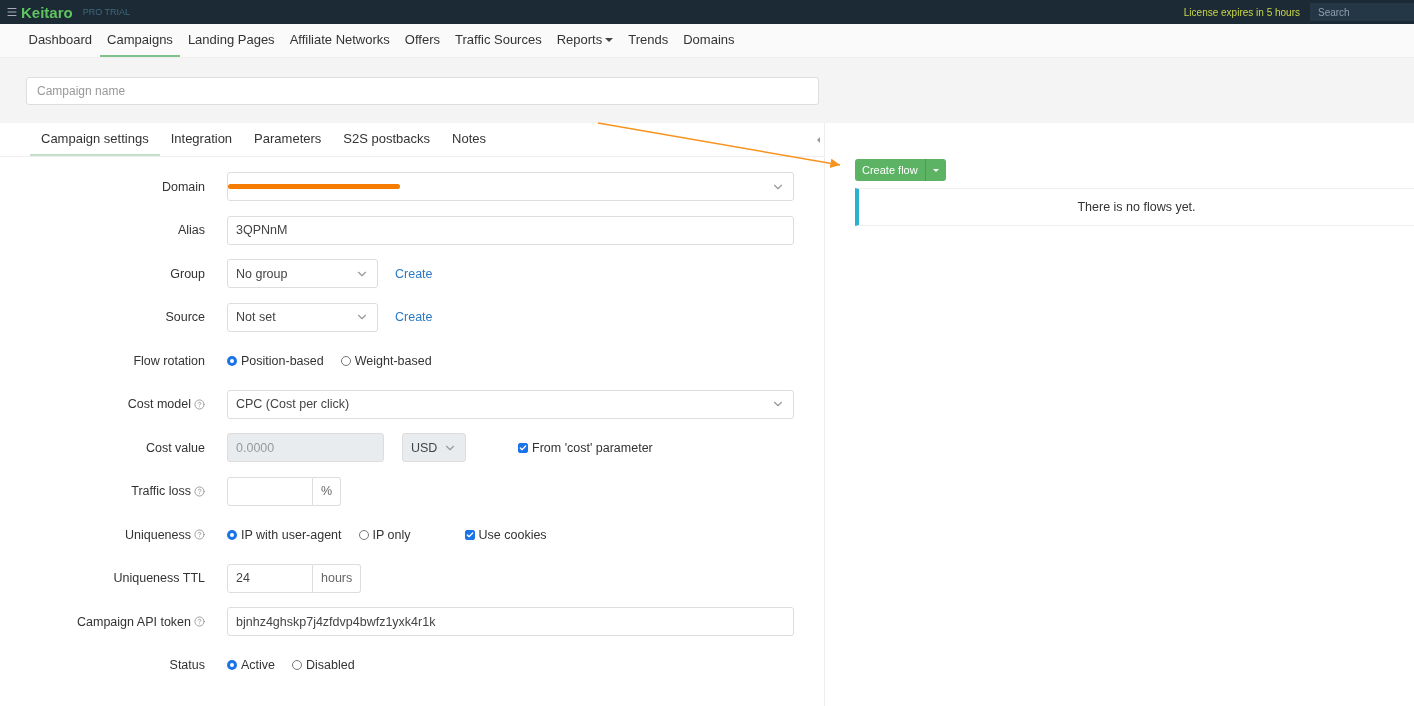 This screenshot has height=706, width=1414. I want to click on campaign-name-field: Campaign name, so click(422, 91).